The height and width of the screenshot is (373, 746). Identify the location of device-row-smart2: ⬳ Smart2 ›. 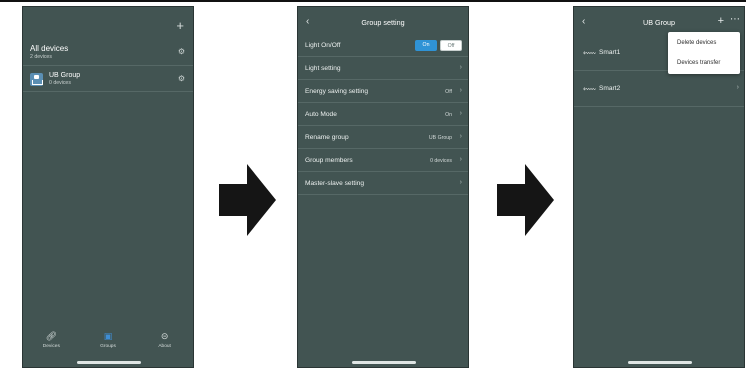
(659, 89).